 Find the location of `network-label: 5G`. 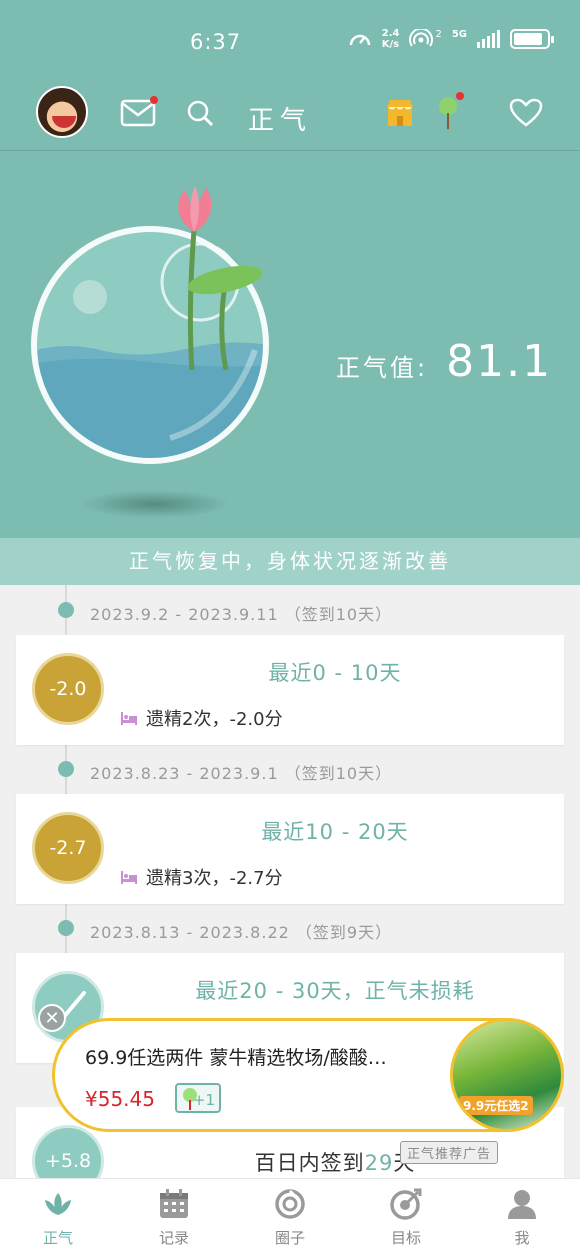

network-label: 5G is located at coordinates (459, 34).